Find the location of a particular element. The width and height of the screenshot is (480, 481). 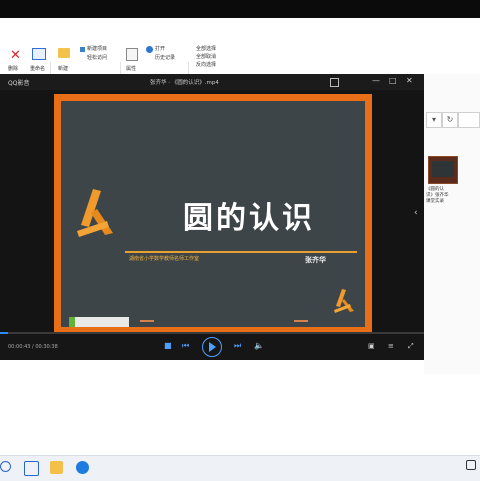

ribbon-history: 历史记录 is located at coordinates (165, 58).